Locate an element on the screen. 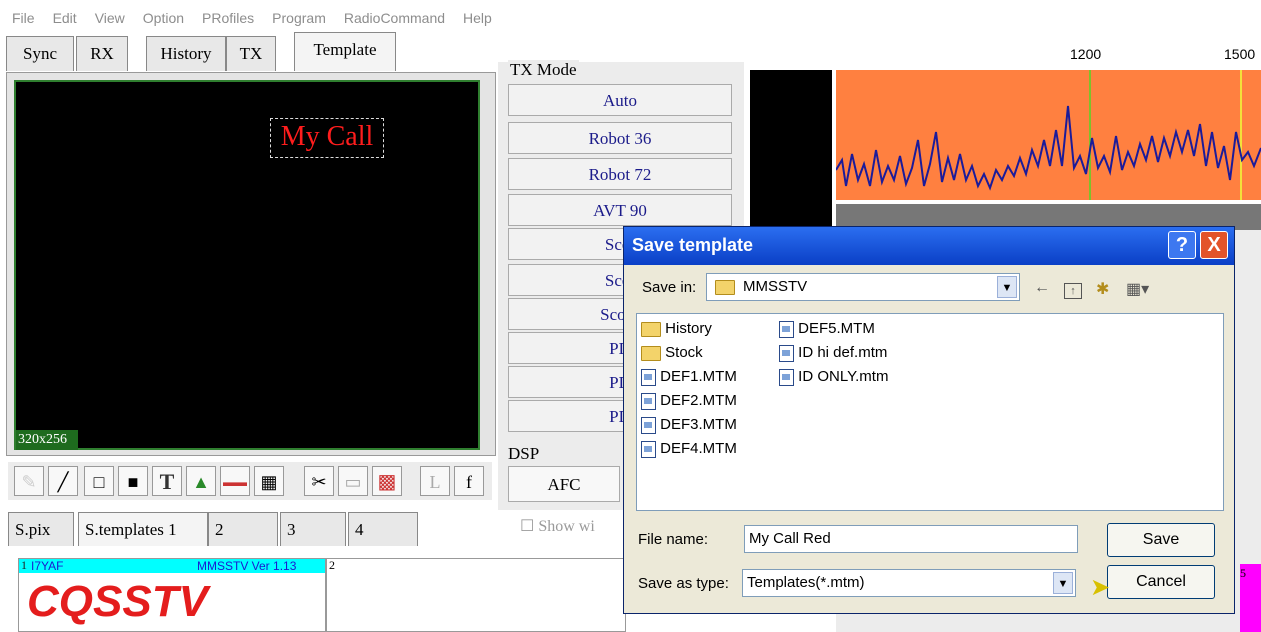 The height and width of the screenshot is (632, 1261). checkbox-box: ☐ is located at coordinates (529, 526).